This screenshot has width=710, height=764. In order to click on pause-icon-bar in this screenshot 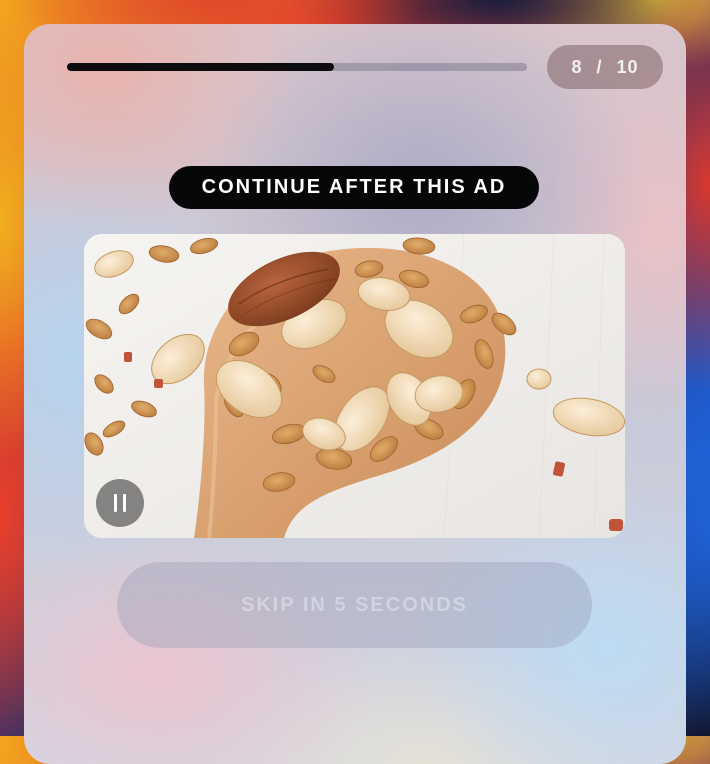, I will do `click(124, 503)`.